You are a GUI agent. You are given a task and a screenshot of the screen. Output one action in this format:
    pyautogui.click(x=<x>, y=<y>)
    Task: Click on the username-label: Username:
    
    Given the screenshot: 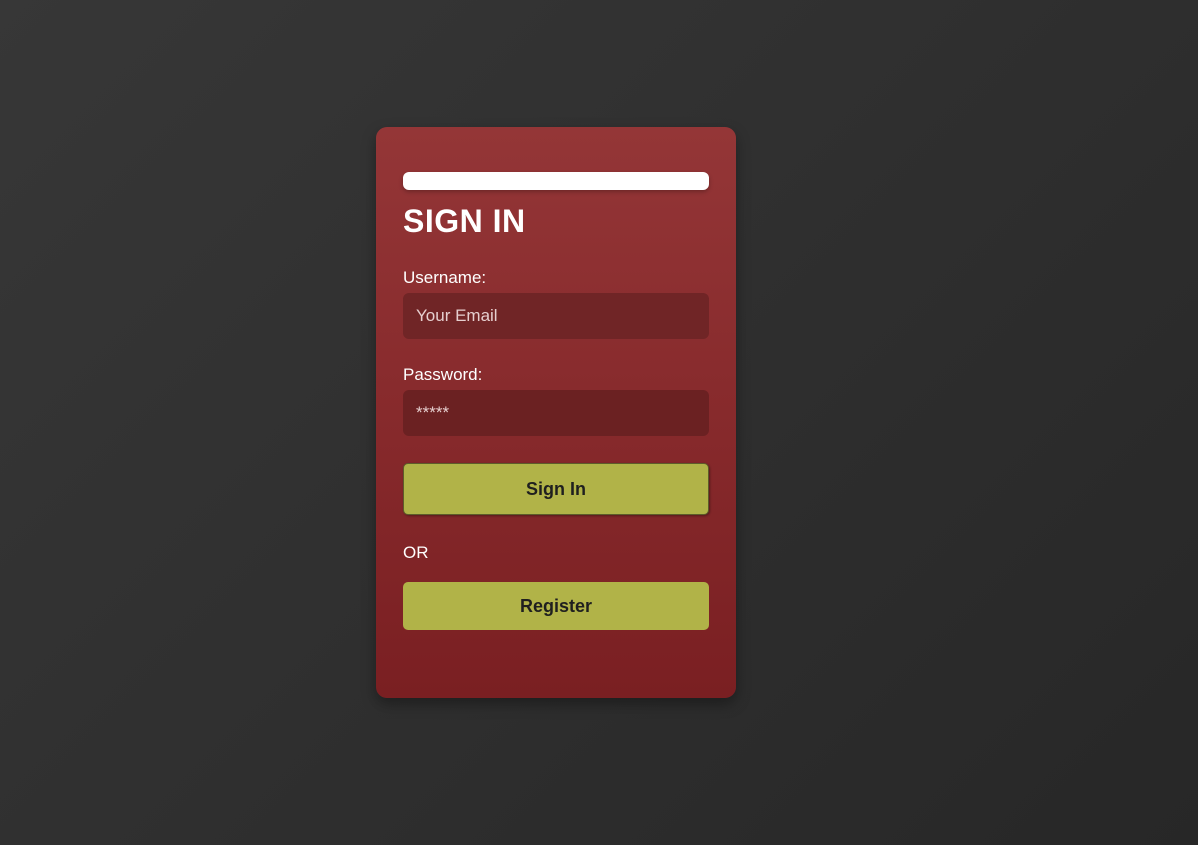 What is the action you would take?
    pyautogui.click(x=445, y=277)
    